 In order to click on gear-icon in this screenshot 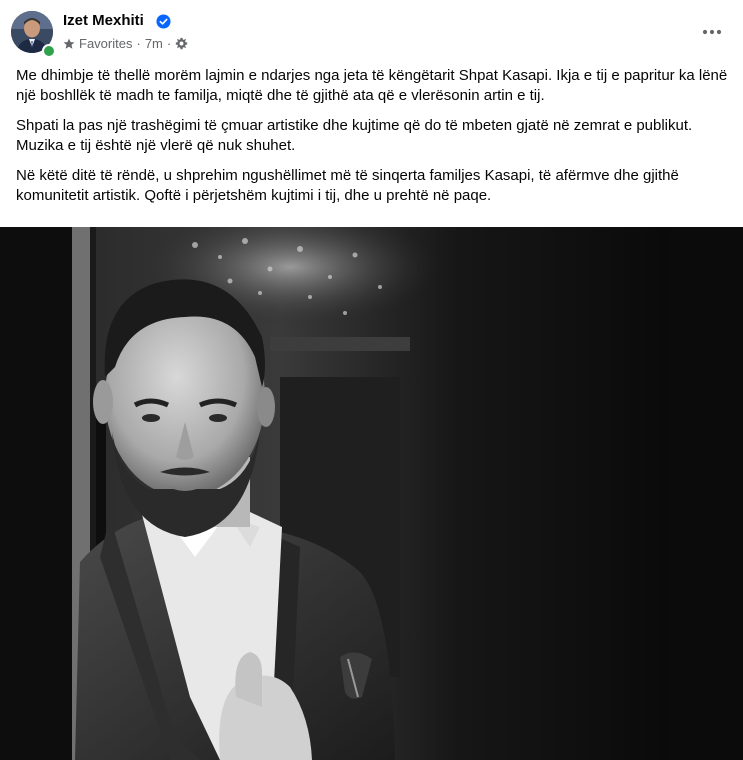, I will do `click(182, 43)`.